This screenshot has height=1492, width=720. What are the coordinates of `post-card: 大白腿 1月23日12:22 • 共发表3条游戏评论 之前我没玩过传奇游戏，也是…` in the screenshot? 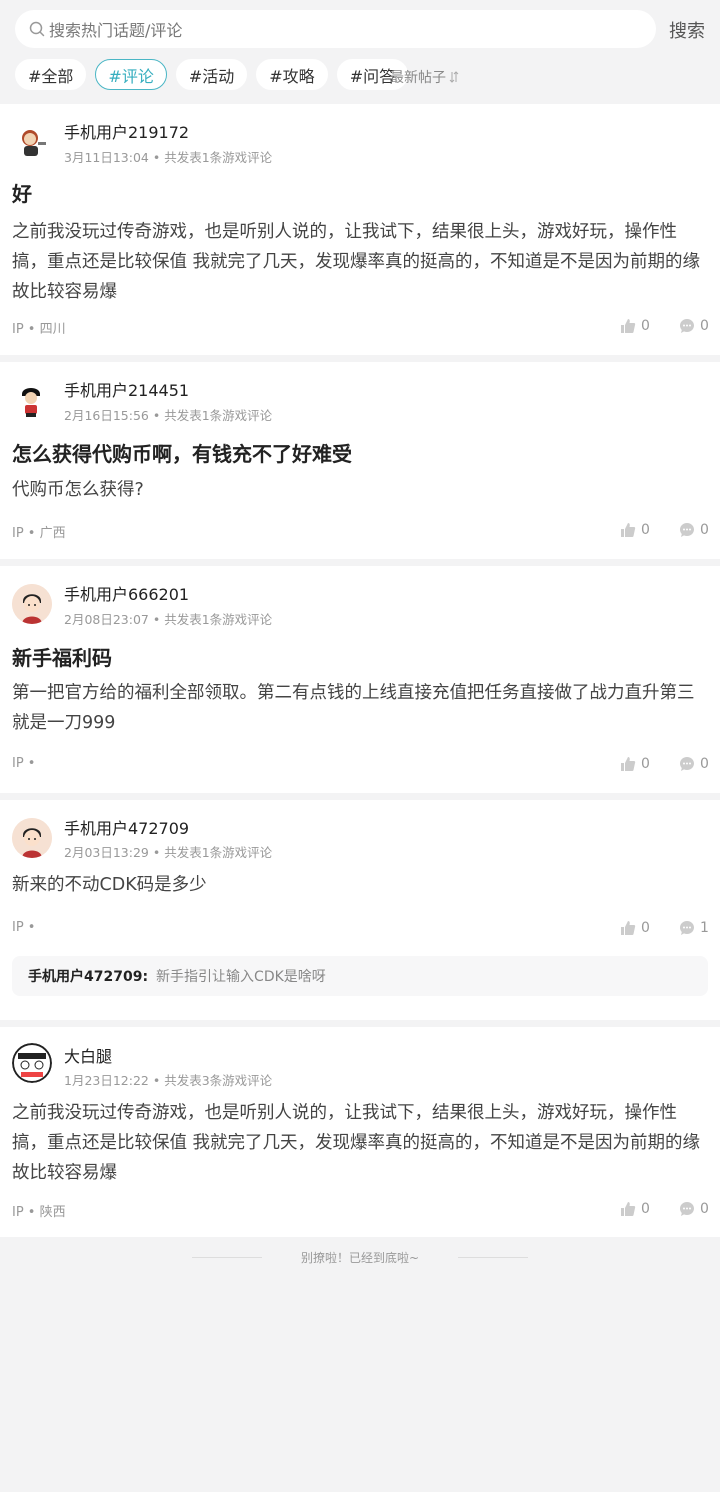 It's located at (360, 1132).